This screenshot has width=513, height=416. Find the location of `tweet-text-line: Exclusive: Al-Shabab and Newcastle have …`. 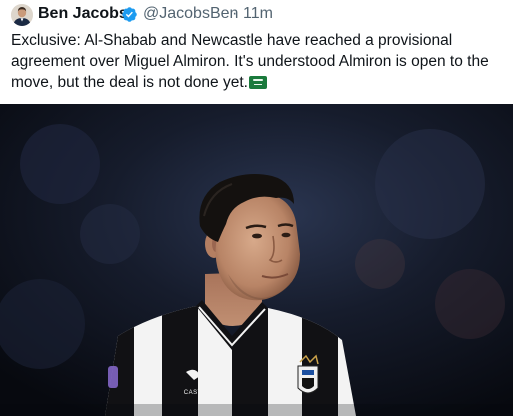

tweet-text-line: Exclusive: Al-Shabab and Newcastle have … is located at coordinates (232, 40).